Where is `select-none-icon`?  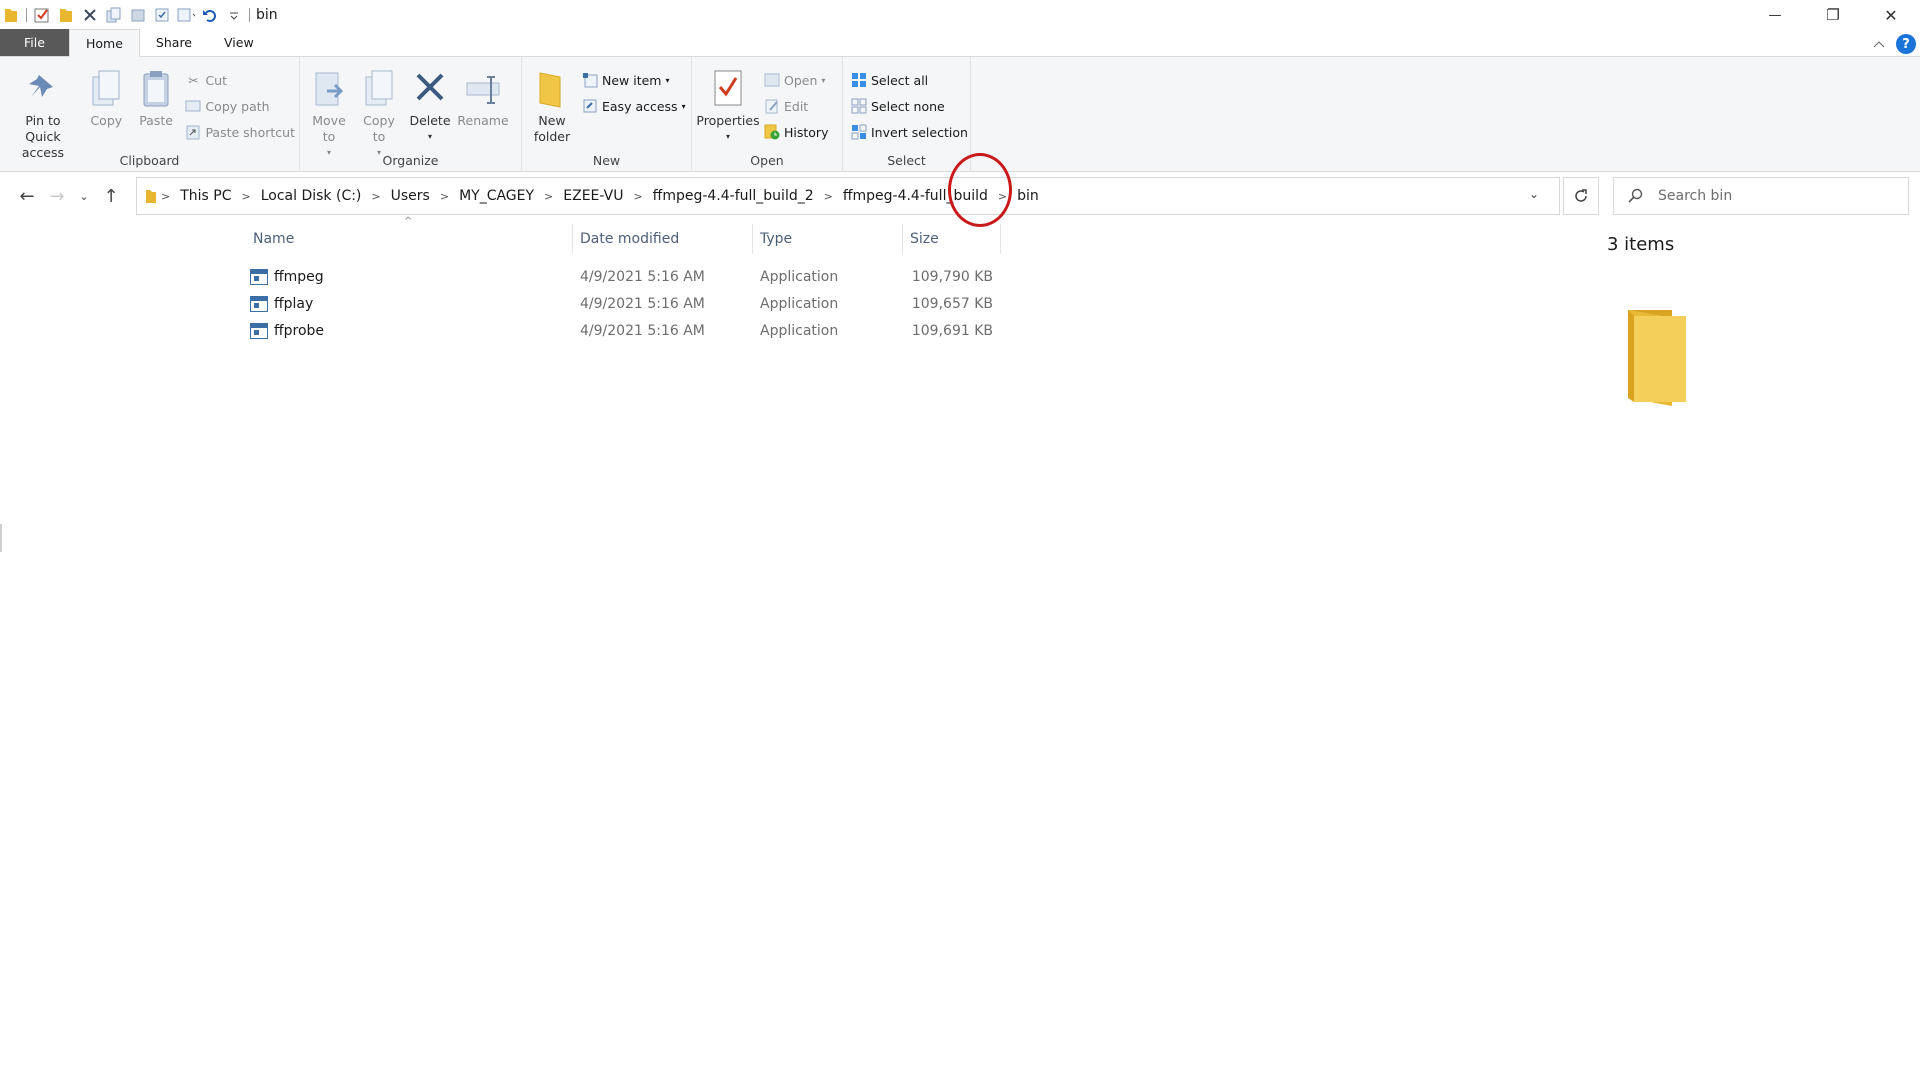 select-none-icon is located at coordinates (859, 106).